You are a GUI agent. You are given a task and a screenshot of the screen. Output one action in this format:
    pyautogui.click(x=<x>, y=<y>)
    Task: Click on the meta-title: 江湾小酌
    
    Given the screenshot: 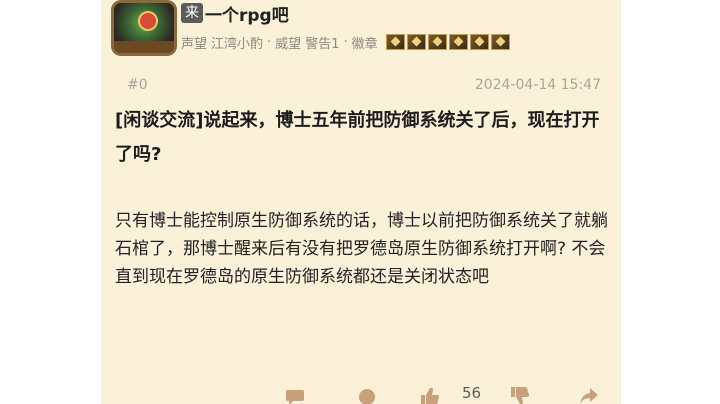 What is the action you would take?
    pyautogui.click(x=237, y=44)
    